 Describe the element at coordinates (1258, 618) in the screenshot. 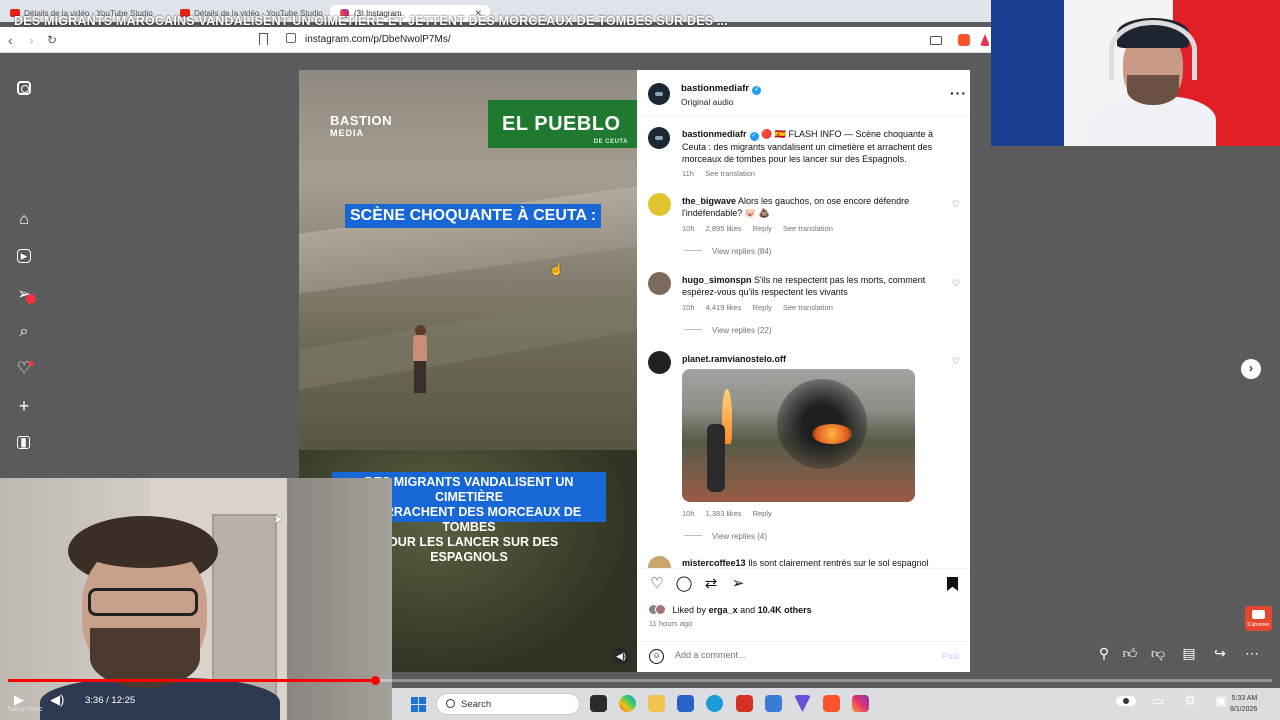

I see `subscribe-badge-icon: S'abonner` at that location.